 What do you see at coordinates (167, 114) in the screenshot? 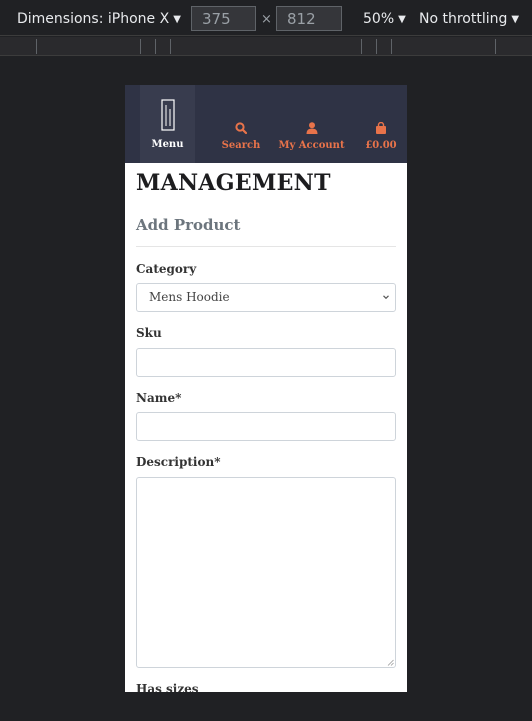
I see `menu-bars-icon` at bounding box center [167, 114].